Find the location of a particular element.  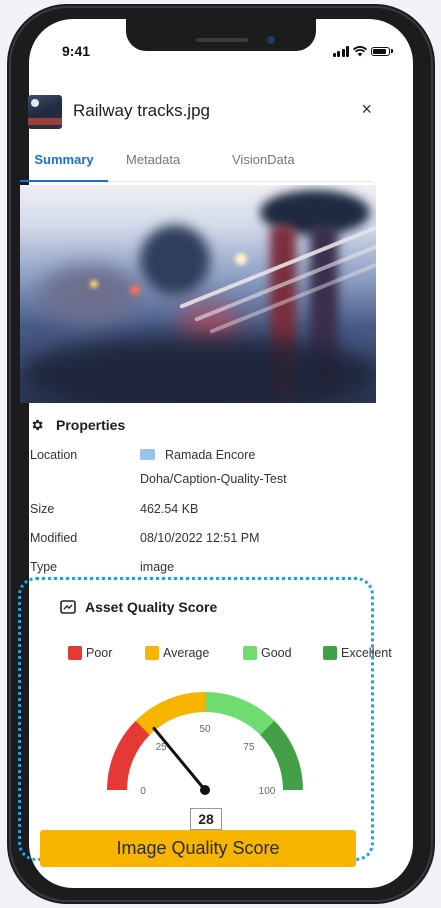

gauge-segment-excellent is located at coordinates (281, 755).